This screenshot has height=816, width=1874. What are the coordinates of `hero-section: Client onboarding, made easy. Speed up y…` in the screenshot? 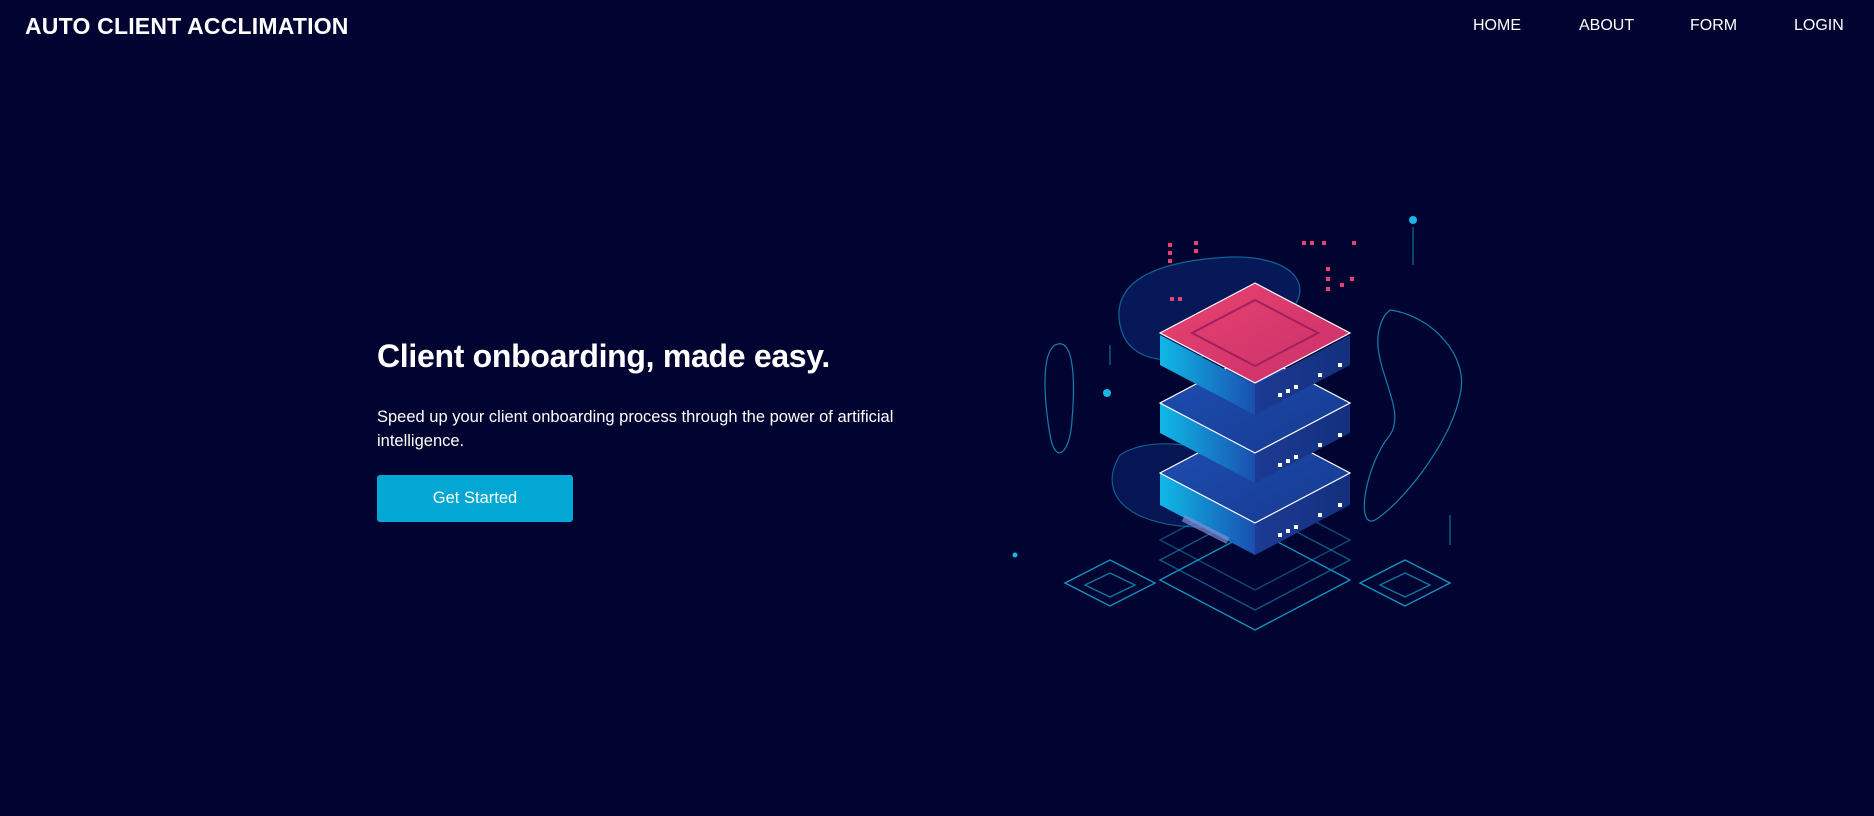 It's located at (647, 430).